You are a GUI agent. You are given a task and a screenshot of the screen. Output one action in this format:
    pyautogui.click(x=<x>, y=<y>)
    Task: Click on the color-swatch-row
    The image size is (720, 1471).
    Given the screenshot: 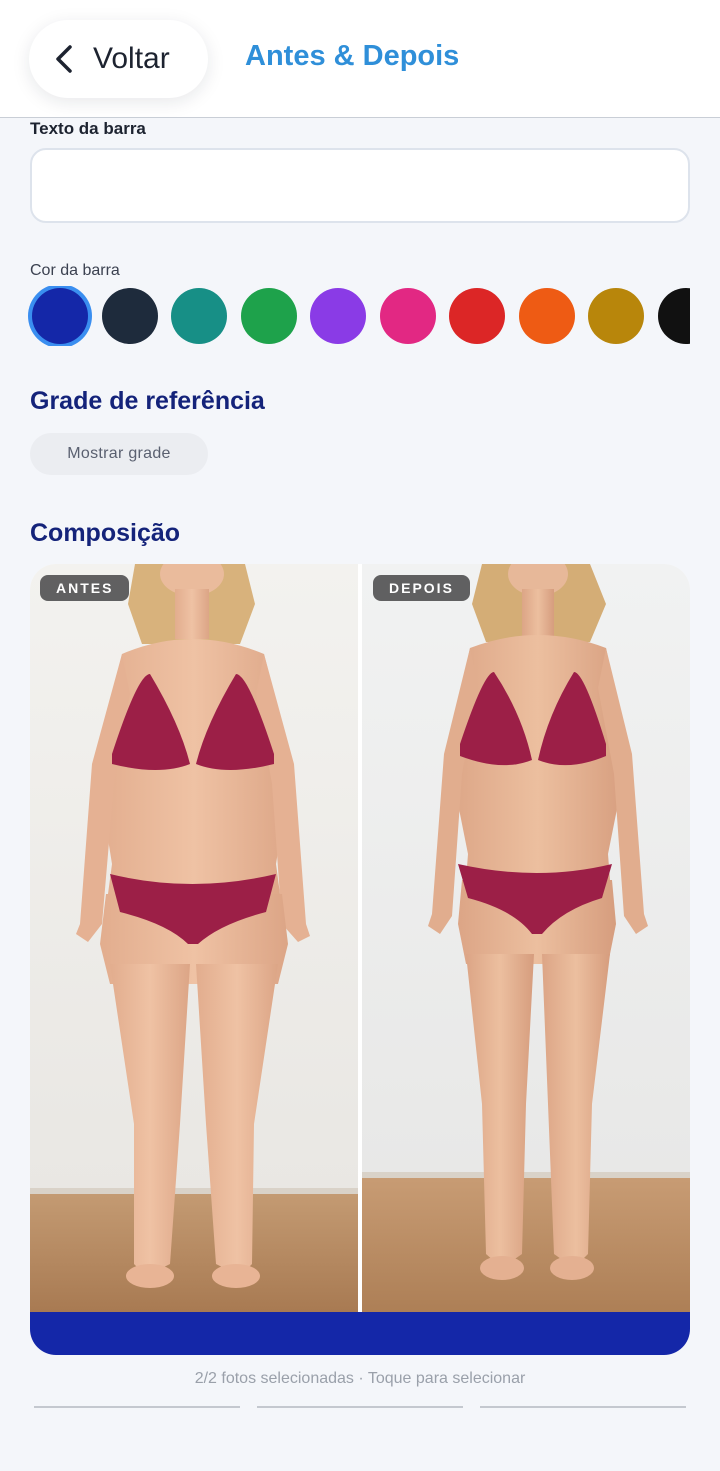 What is the action you would take?
    pyautogui.click(x=359, y=316)
    